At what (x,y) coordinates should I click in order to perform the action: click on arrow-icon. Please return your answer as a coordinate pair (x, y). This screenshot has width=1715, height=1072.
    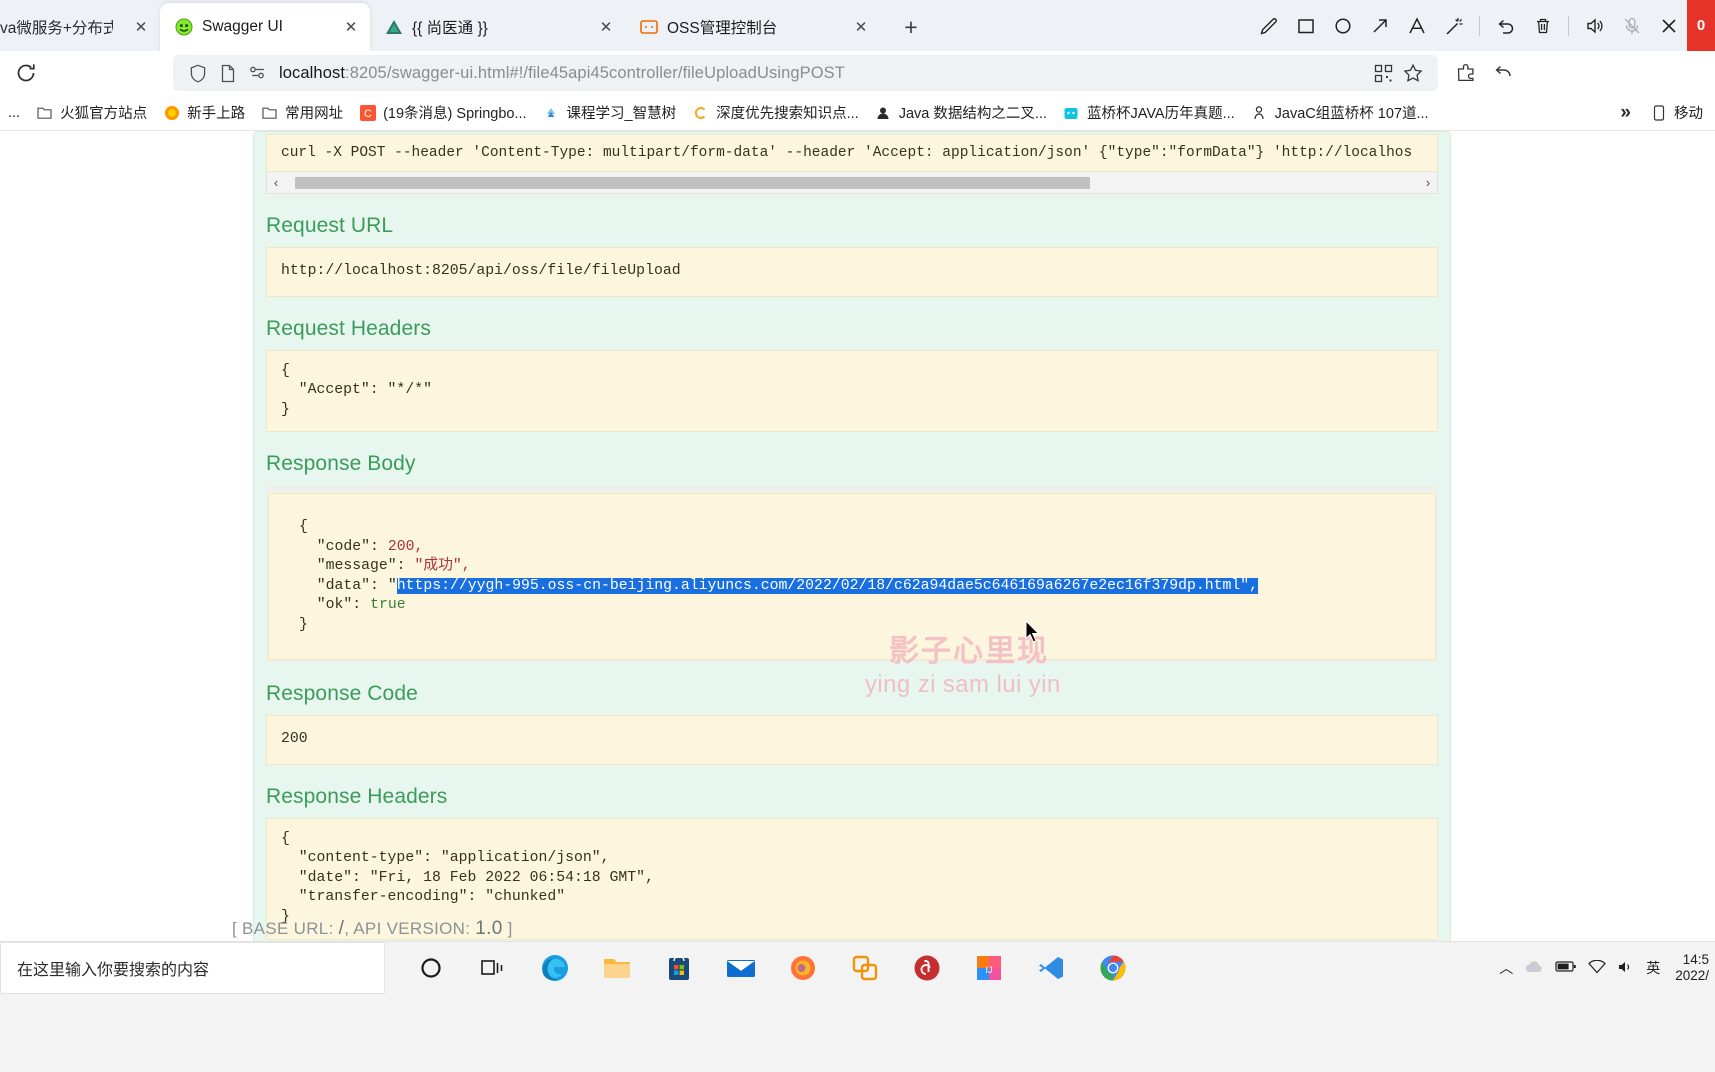
    Looking at the image, I should click on (1379, 25).